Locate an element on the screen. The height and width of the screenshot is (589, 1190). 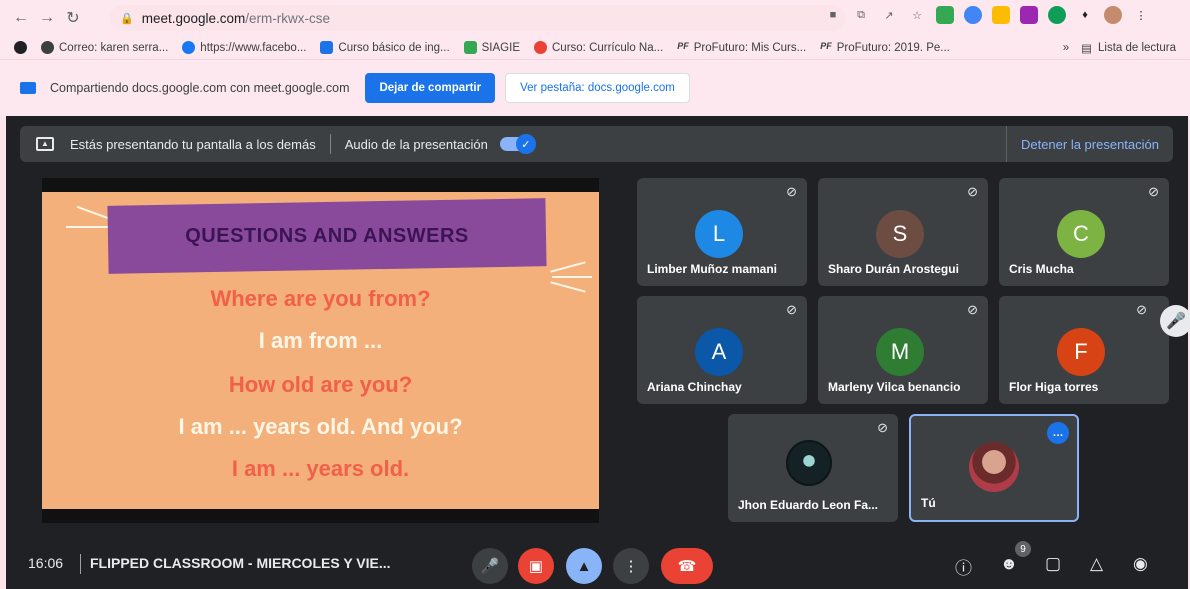
camera-icon: ■ is located at coordinates (833, 15).